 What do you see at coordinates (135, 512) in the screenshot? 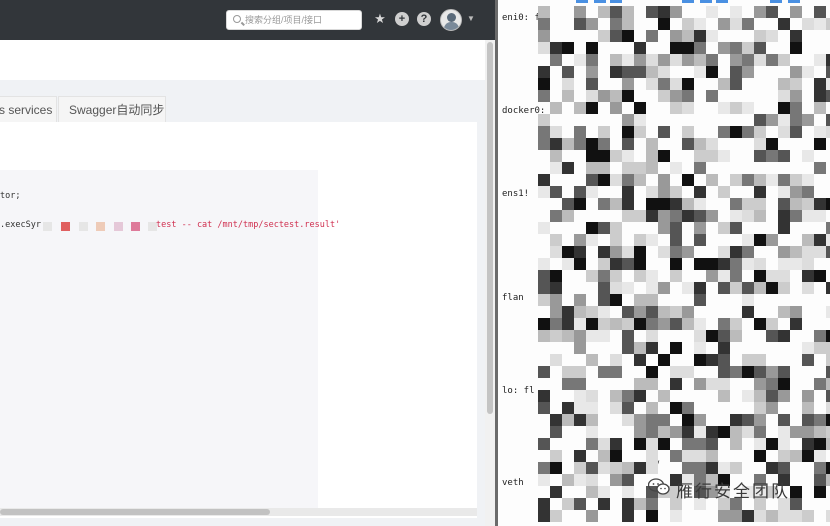
I see `horizontal-scrollbar` at bounding box center [135, 512].